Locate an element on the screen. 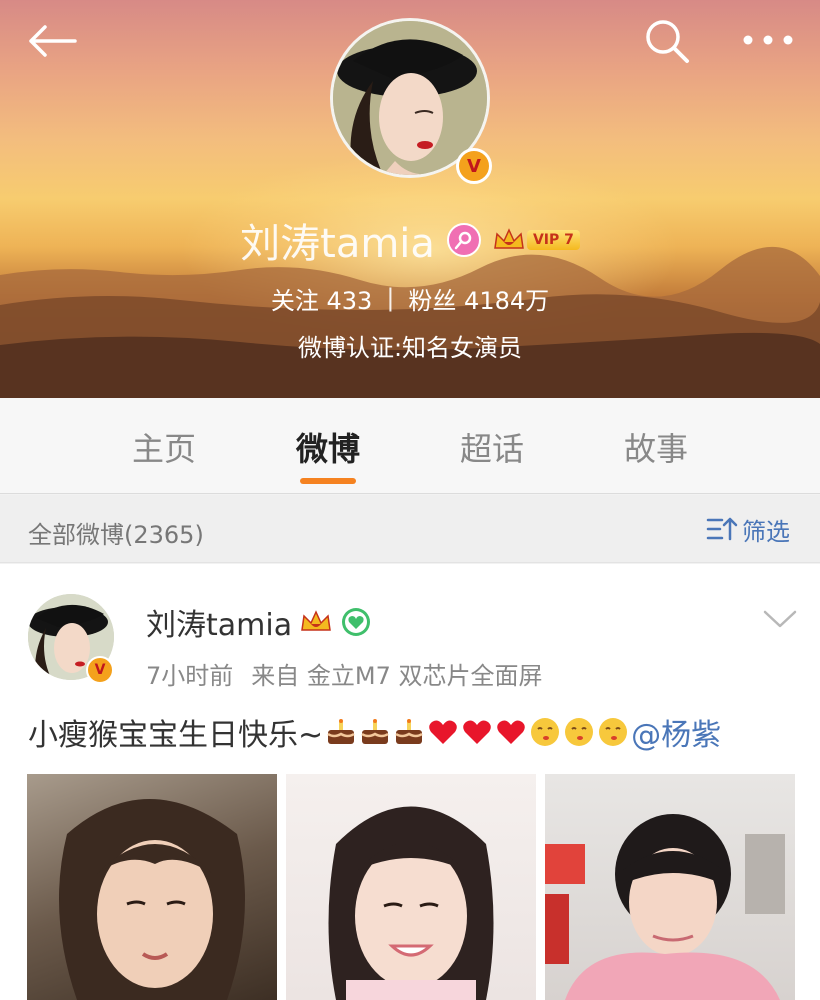 This screenshot has width=820, height=1000. post-body: 小瘦猴宝宝生日快乐~ @杨紫 is located at coordinates (374, 732).